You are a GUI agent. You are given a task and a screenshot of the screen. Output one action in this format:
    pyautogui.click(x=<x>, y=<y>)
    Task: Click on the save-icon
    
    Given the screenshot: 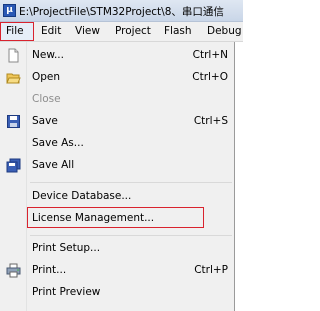 What is the action you would take?
    pyautogui.click(x=13, y=121)
    